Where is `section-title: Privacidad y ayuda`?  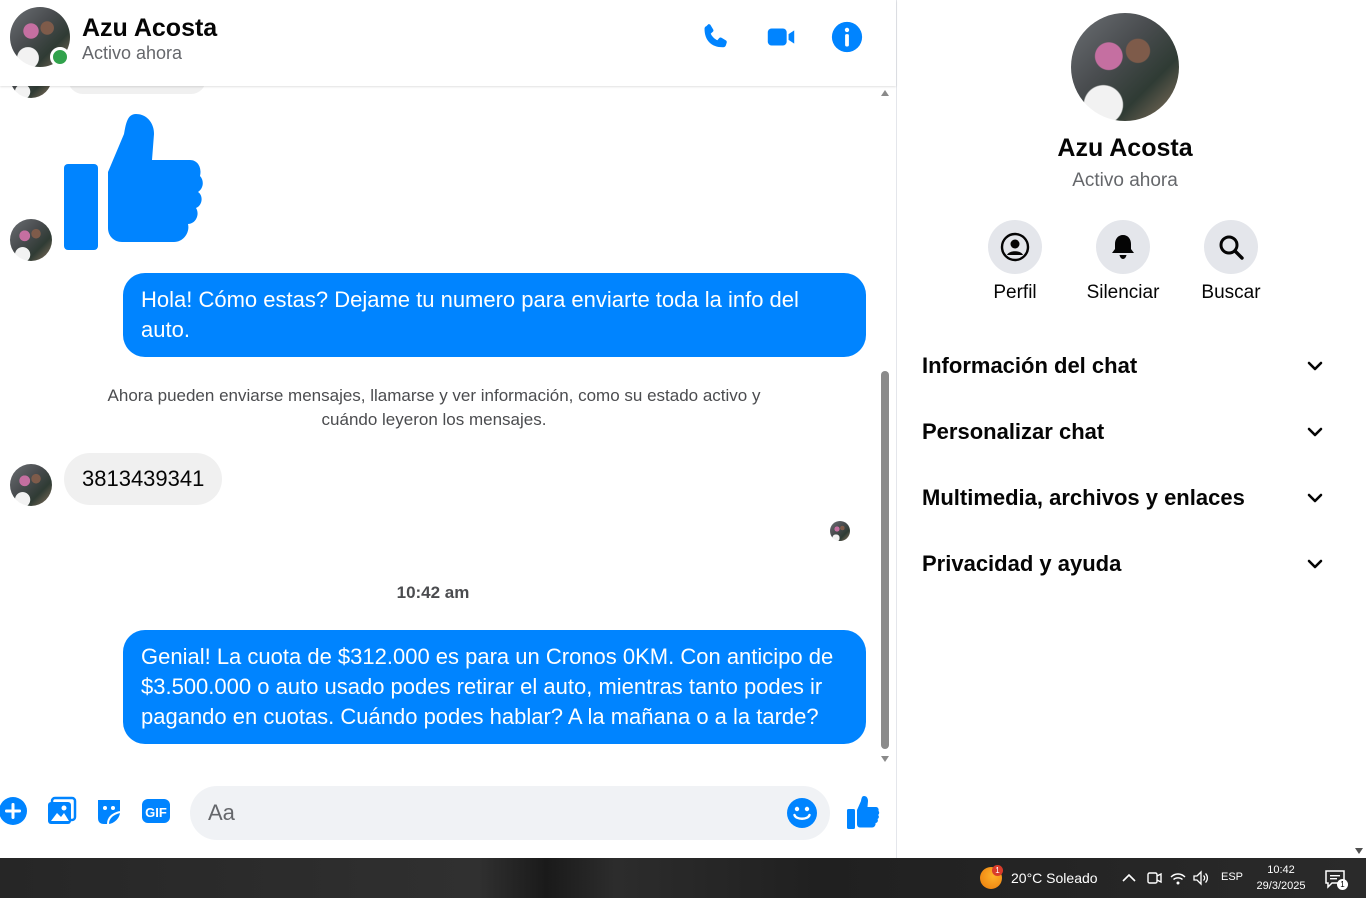
section-title: Privacidad y ayuda is located at coordinates (1022, 563).